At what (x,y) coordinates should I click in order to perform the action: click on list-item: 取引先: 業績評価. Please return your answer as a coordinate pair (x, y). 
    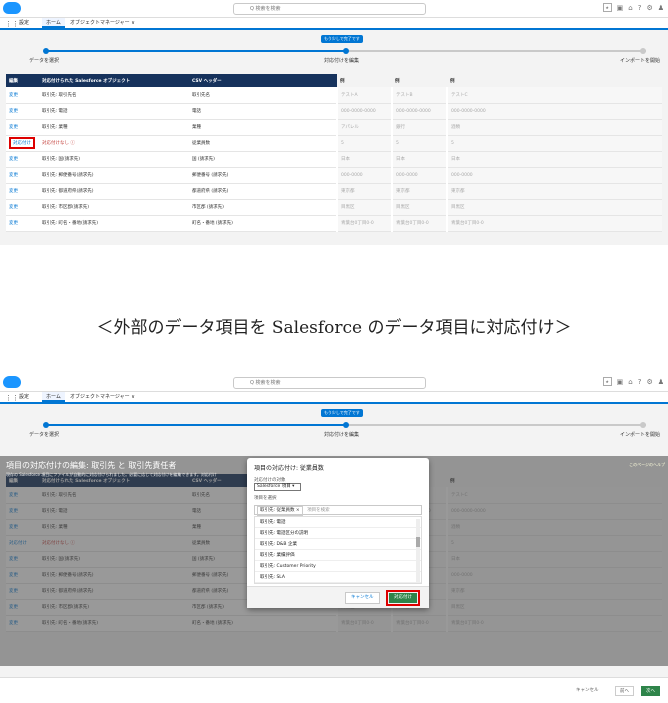
    Looking at the image, I should click on (338, 555).